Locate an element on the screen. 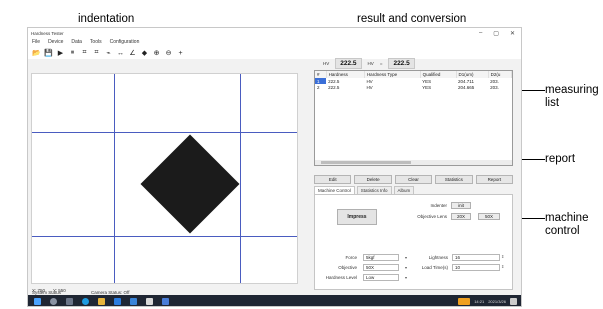 Image resolution: width=603 pixels, height=309 pixels. annotation-indentation: indentation is located at coordinates (106, 19).